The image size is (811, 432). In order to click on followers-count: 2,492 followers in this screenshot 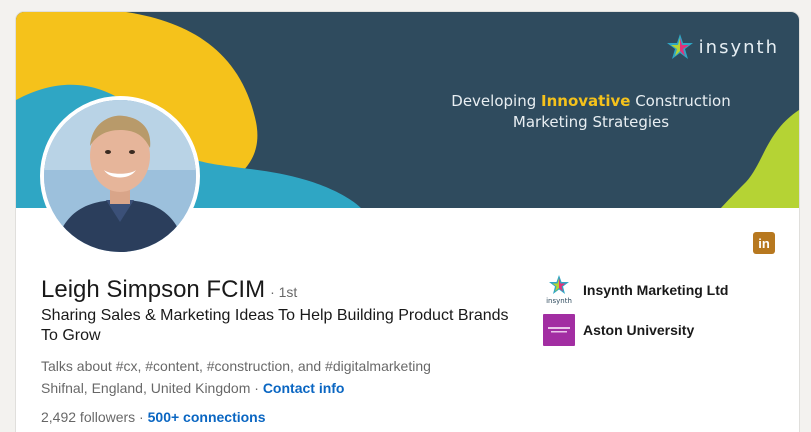, I will do `click(88, 417)`.